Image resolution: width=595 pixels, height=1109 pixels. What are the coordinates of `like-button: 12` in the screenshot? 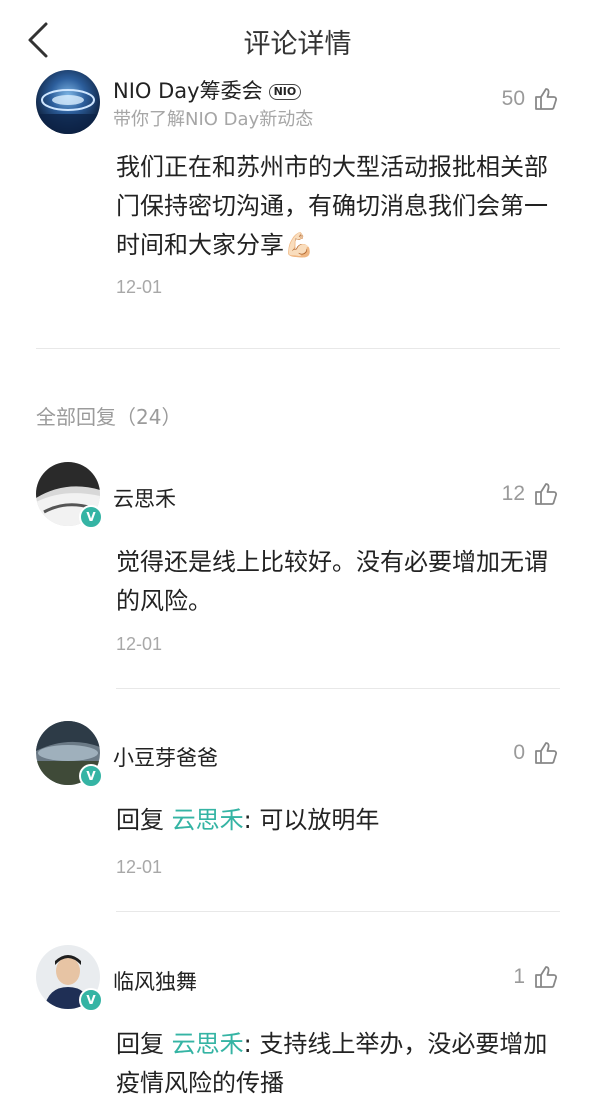 It's located at (530, 494).